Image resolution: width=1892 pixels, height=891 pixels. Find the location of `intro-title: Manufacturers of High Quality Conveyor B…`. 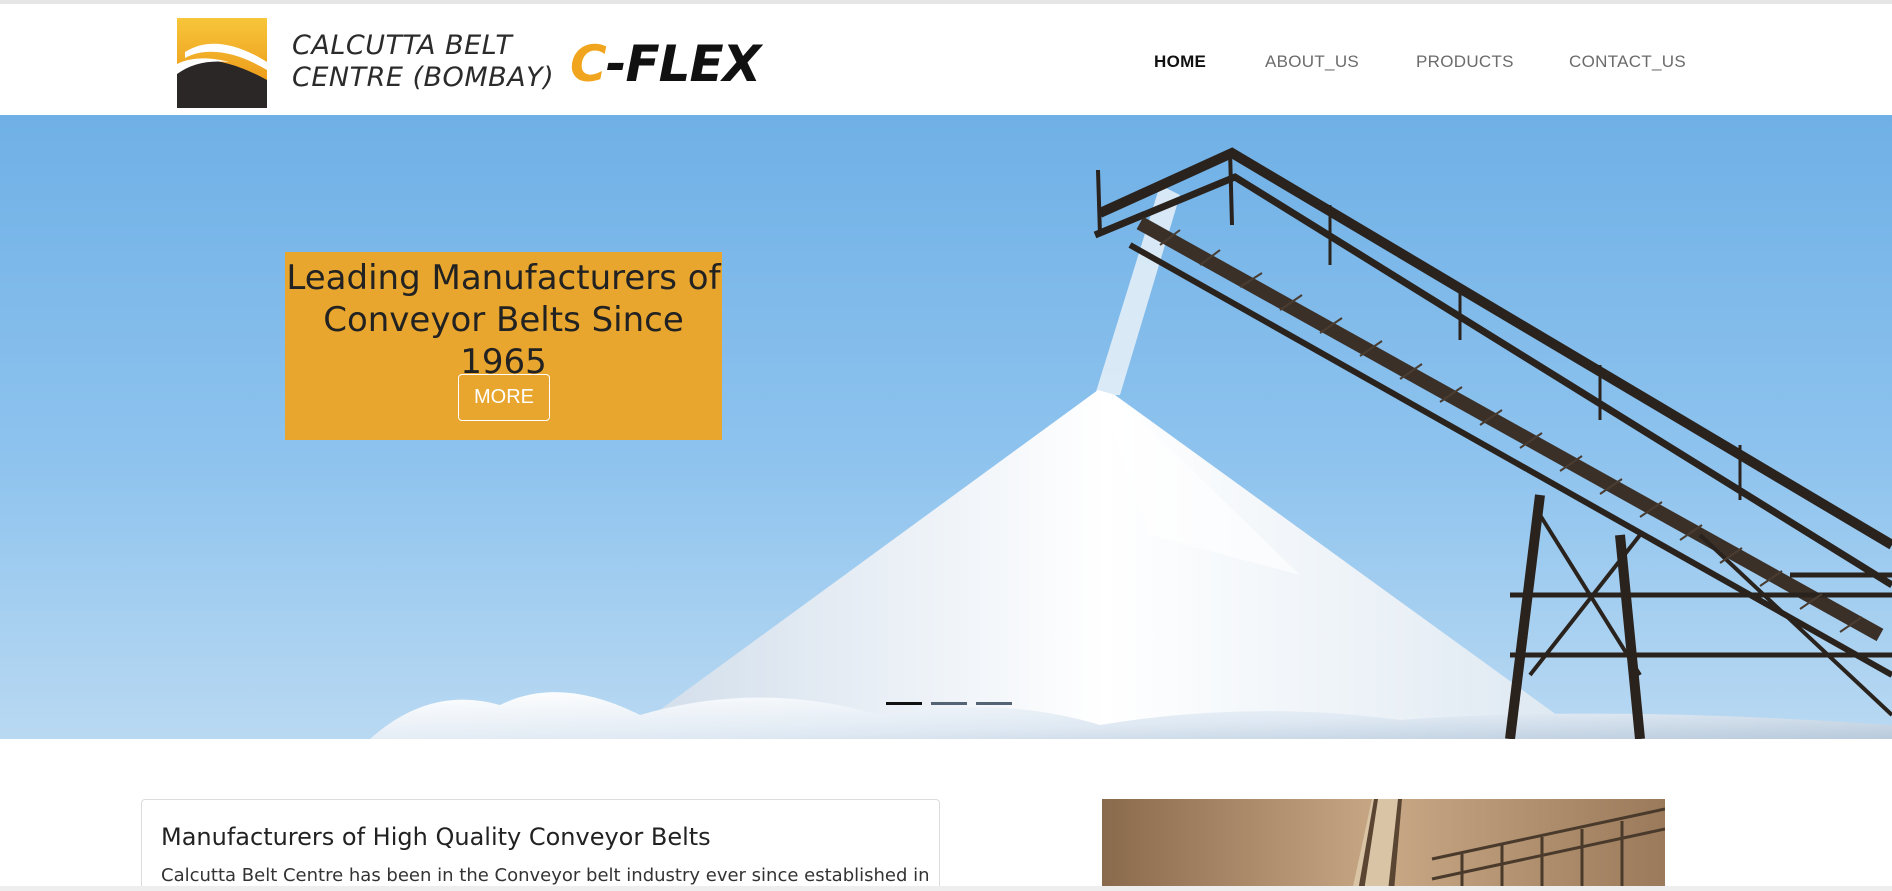

intro-title: Manufacturers of High Quality Conveyor B… is located at coordinates (436, 837).